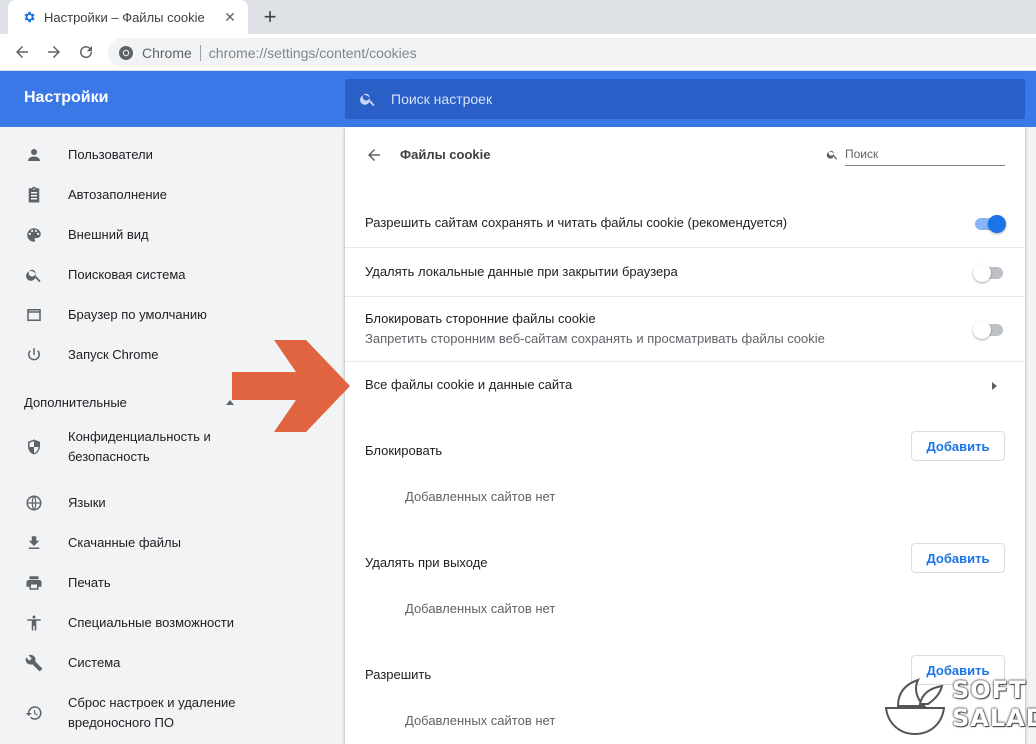 This screenshot has height=744, width=1036. What do you see at coordinates (925, 155) in the screenshot?
I see `subpage-search-placeholder: Поиск` at bounding box center [925, 155].